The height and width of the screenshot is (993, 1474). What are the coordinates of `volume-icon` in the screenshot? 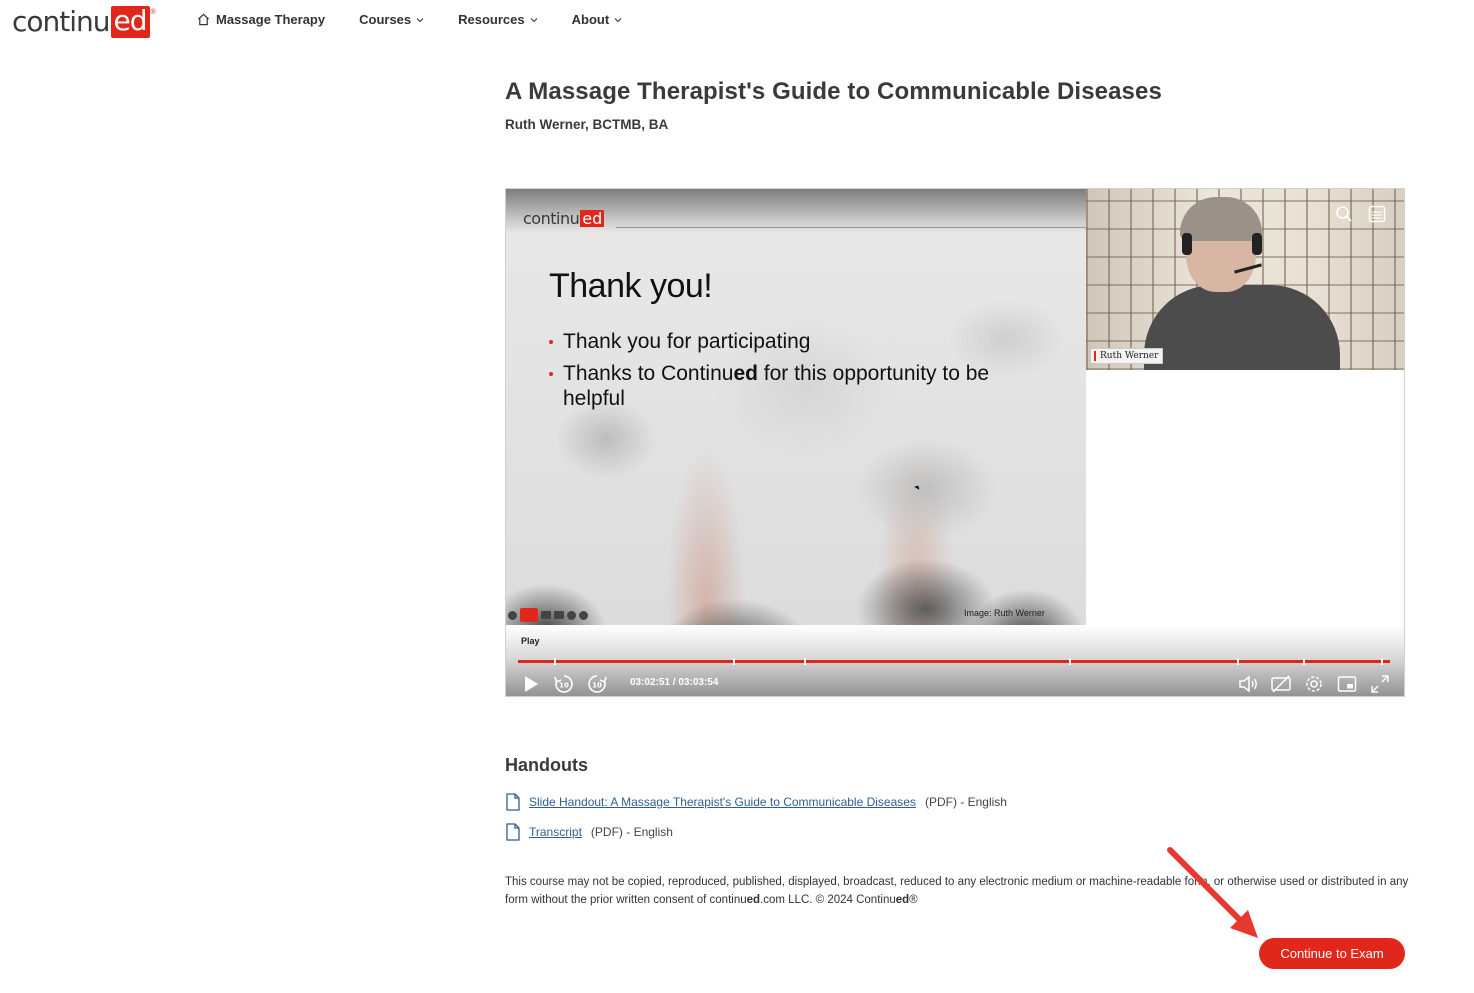 It's located at (1248, 684).